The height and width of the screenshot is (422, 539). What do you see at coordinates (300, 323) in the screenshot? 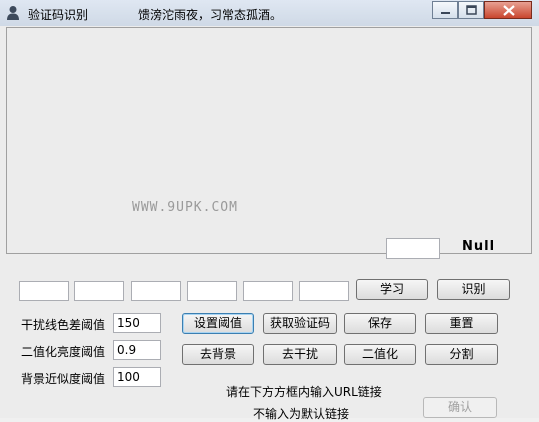
I see `get-captcha-button: 获取验证码` at bounding box center [300, 323].